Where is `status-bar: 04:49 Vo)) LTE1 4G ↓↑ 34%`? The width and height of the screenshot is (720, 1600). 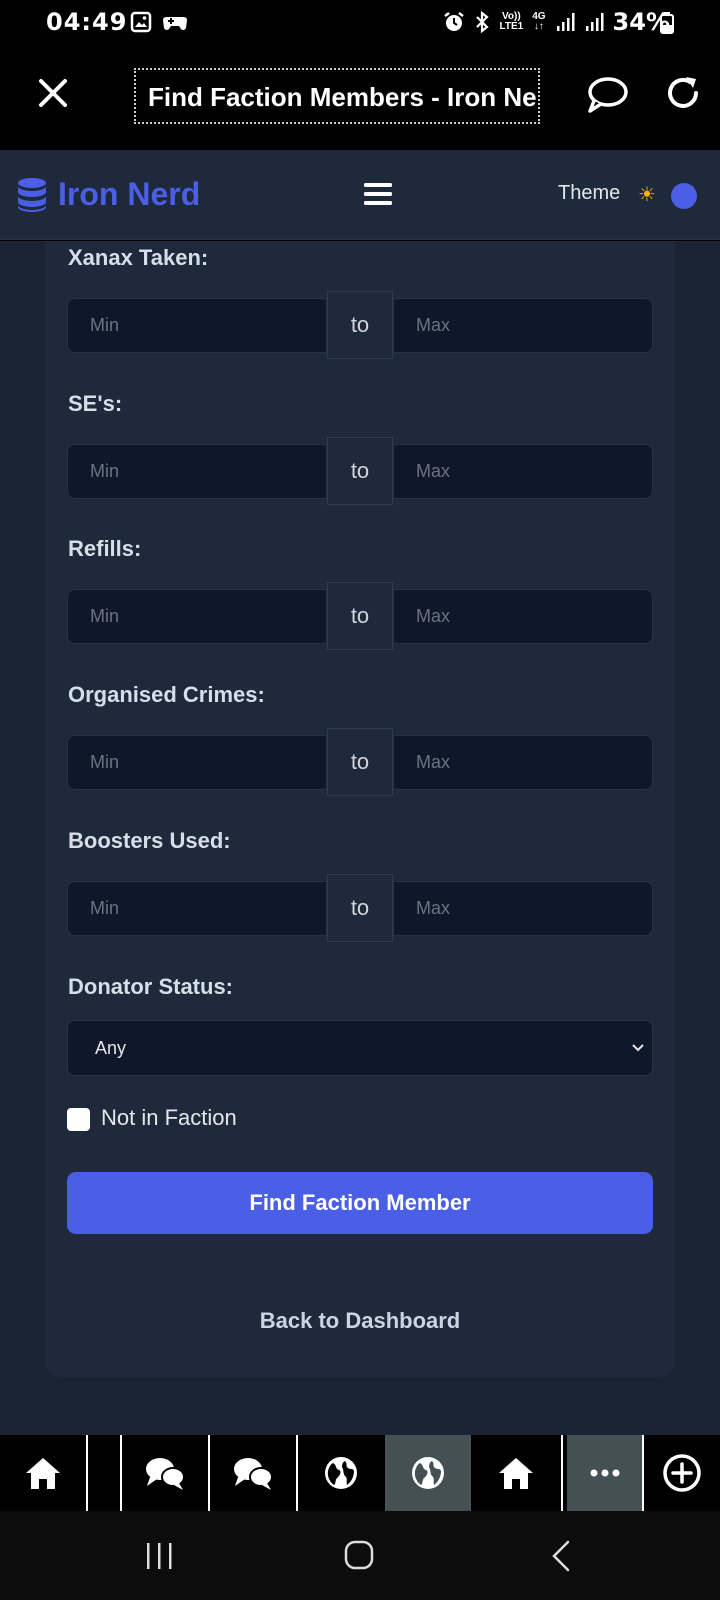
status-bar: 04:49 Vo)) LTE1 4G ↓↑ 34% is located at coordinates (360, 23).